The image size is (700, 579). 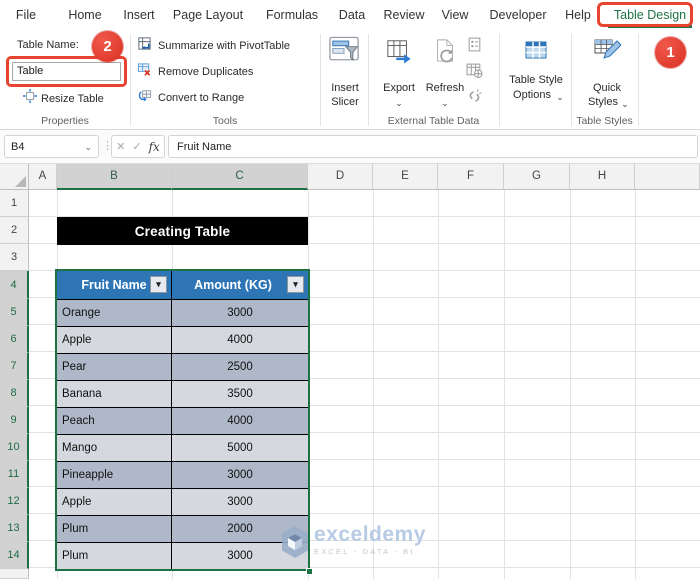 I want to click on col-header-f: F, so click(x=471, y=177).